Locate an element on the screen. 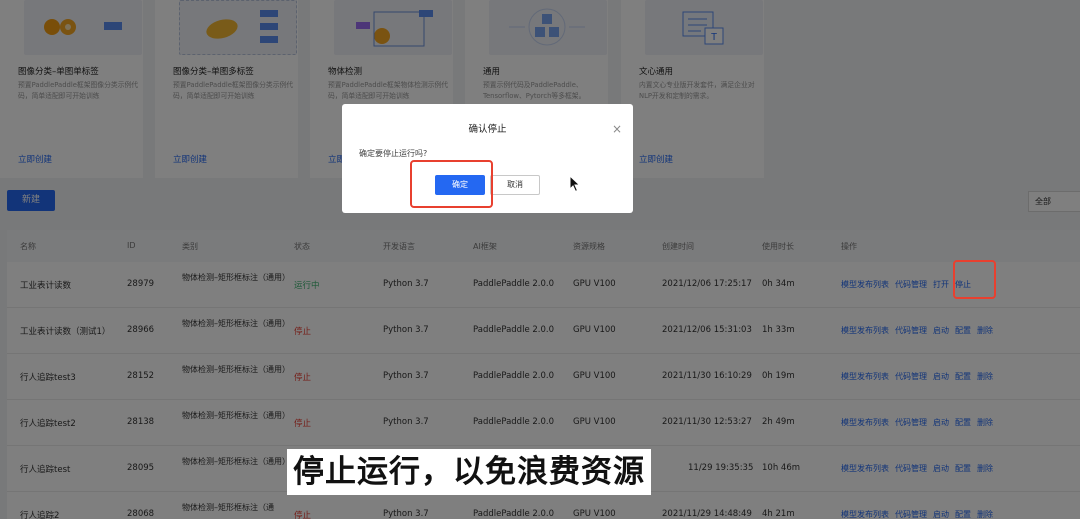 This screenshot has width=1080, height=519. mouse-cursor-icon is located at coordinates (575, 184).